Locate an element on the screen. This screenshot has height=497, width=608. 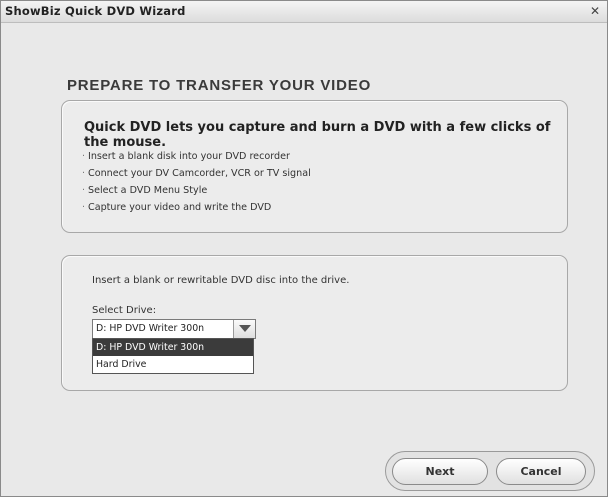
chevron-down-icon is located at coordinates (245, 328).